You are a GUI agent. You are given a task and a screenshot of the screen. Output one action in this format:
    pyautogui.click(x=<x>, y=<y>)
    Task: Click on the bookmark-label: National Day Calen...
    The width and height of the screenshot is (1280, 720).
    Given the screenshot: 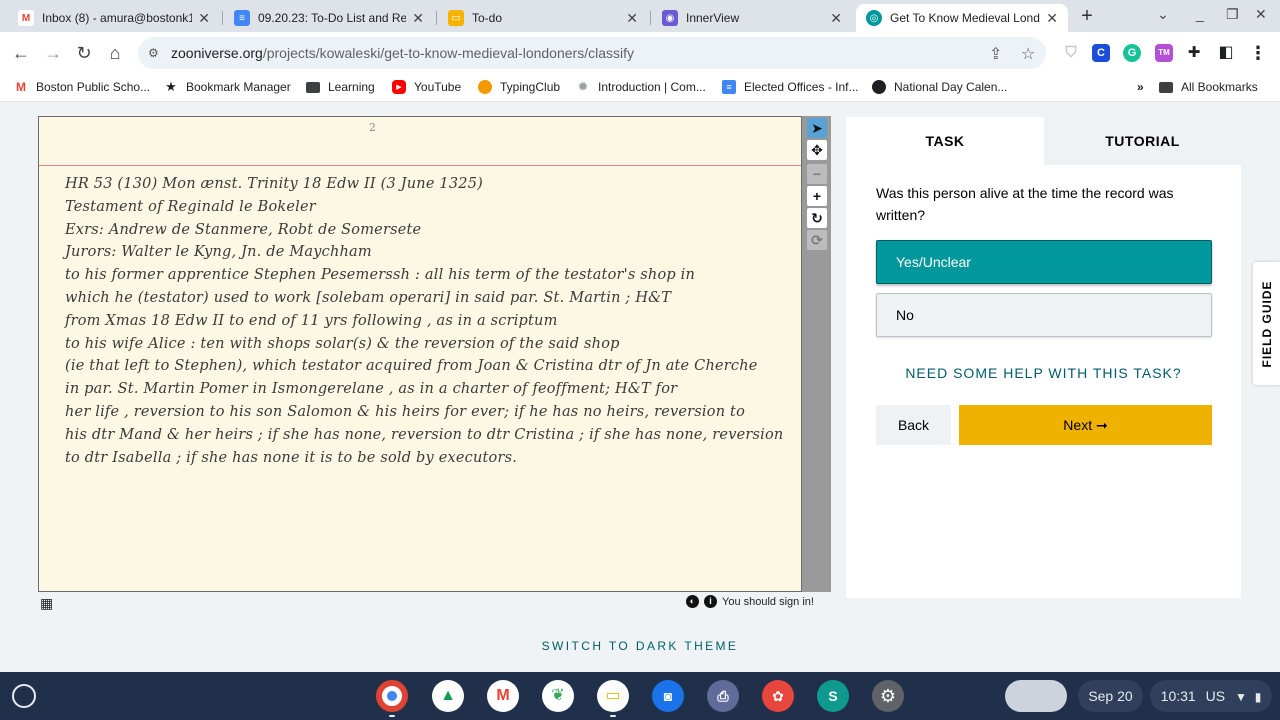 What is the action you would take?
    pyautogui.click(x=951, y=87)
    